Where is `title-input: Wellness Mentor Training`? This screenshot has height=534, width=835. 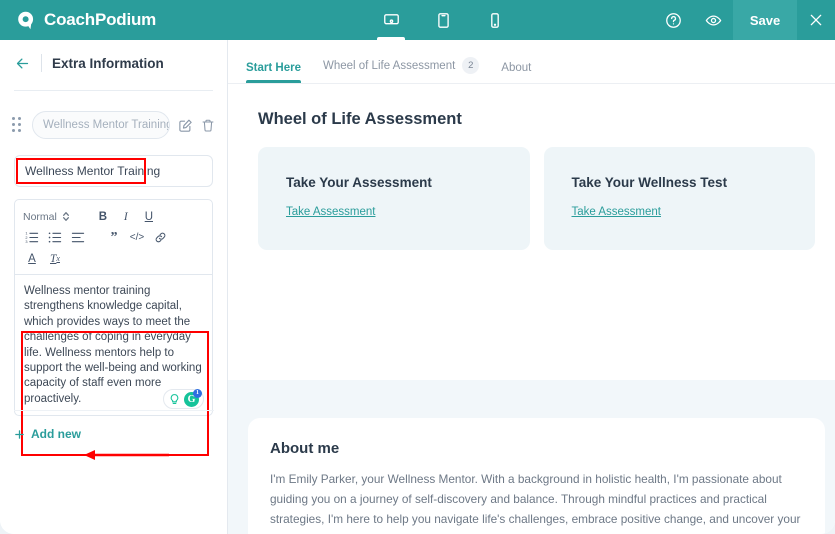
title-input: Wellness Mentor Training is located at coordinates (113, 171).